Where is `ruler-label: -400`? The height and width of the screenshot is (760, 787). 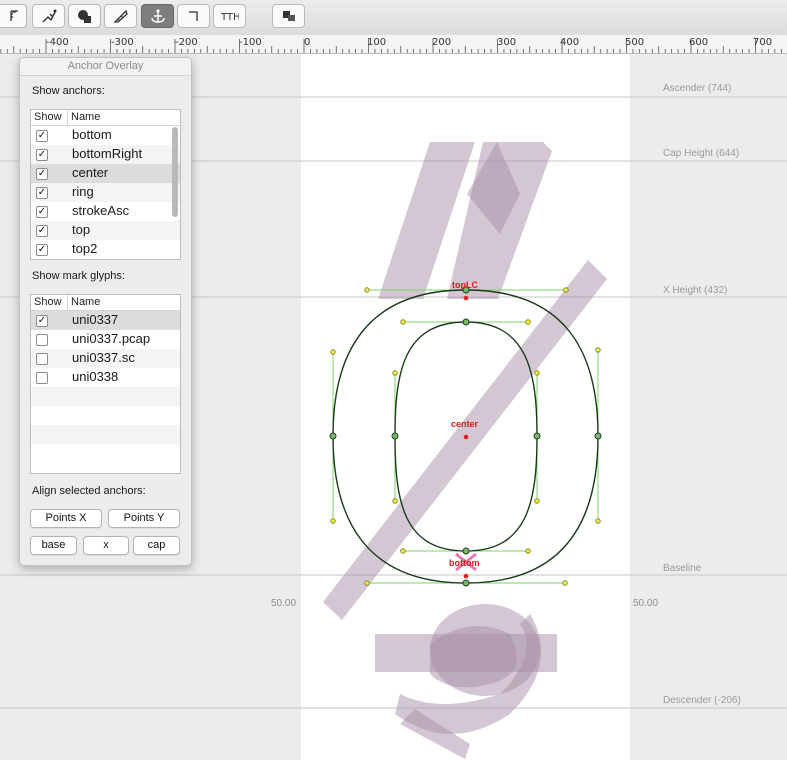
ruler-label: -400 is located at coordinates (57, 42).